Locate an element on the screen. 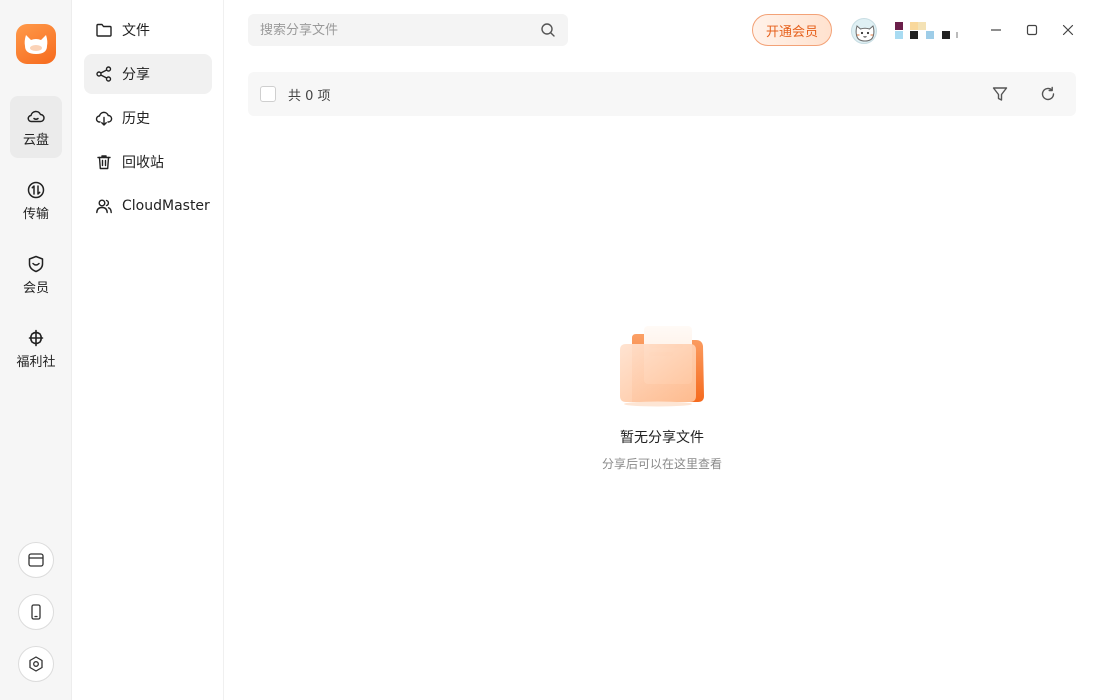  users-icon is located at coordinates (104, 206).